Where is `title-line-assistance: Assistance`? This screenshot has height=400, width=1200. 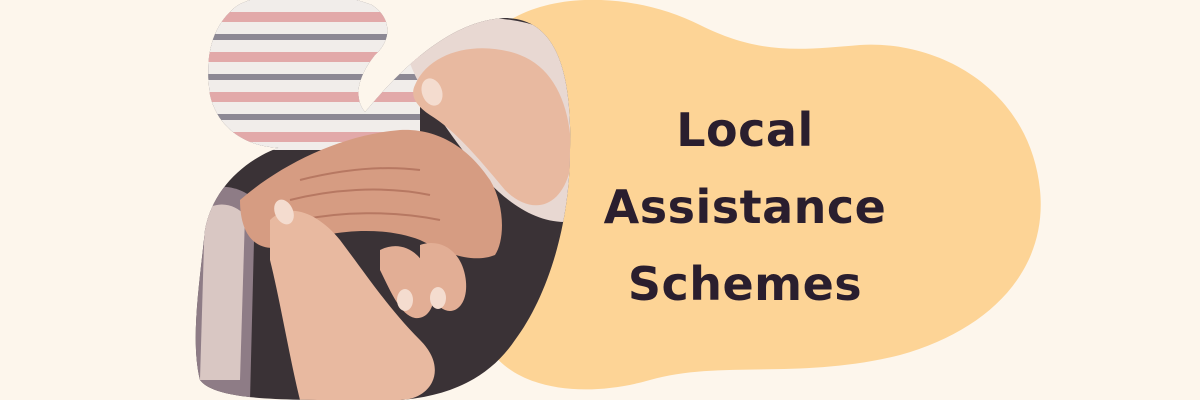 title-line-assistance: Assistance is located at coordinates (745, 207).